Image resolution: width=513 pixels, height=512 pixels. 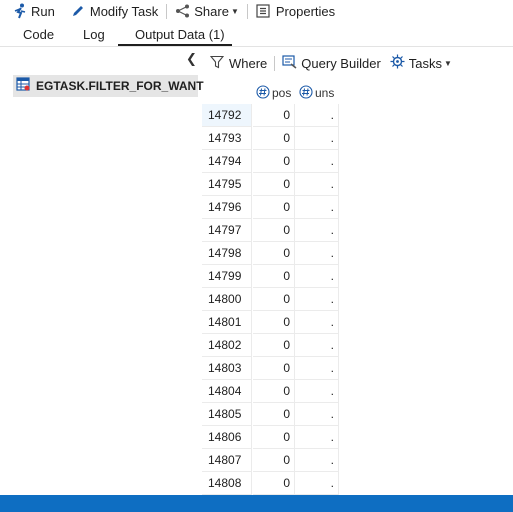 What do you see at coordinates (341, 63) in the screenshot?
I see `query-builder-label: Query Builder` at bounding box center [341, 63].